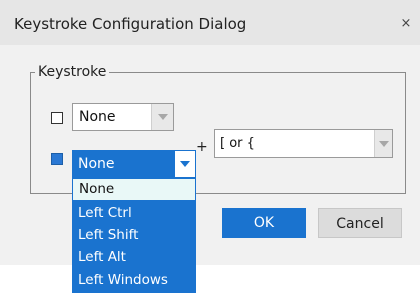 This screenshot has width=420, height=301. I want to click on key-dropdown-button, so click(383, 143).